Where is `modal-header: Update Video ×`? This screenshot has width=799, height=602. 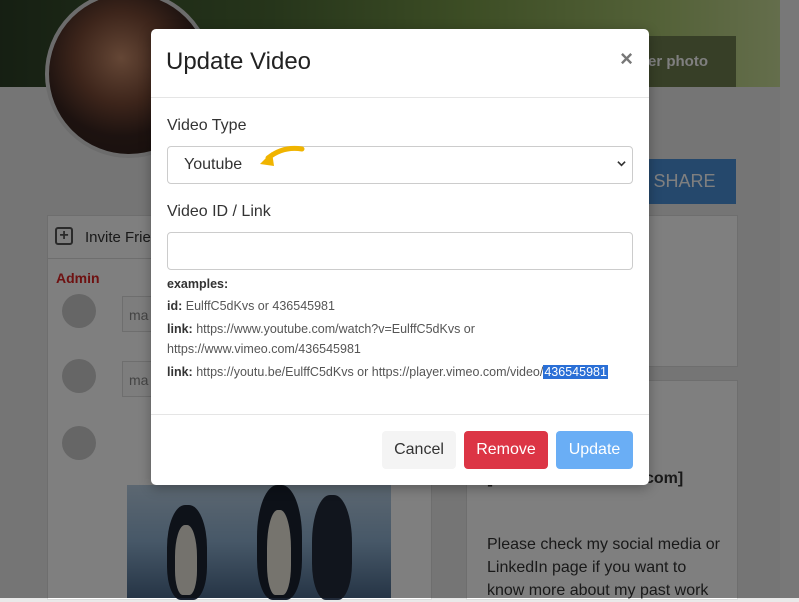
modal-header: Update Video × is located at coordinates (400, 63).